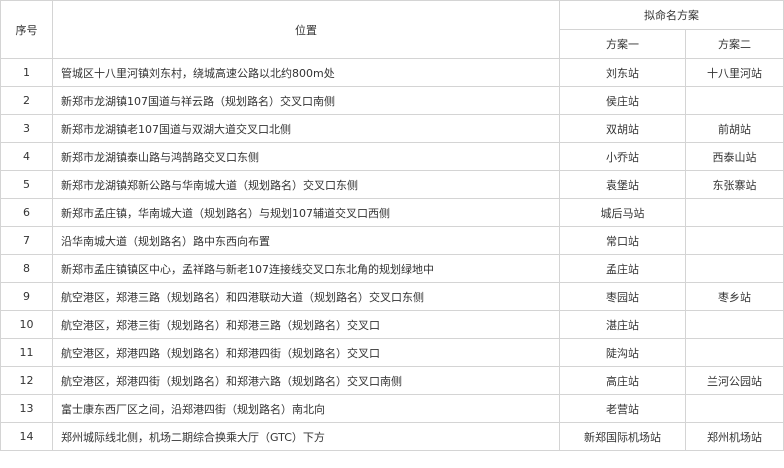  What do you see at coordinates (734, 128) in the screenshot?
I see `row-plan2: 前胡站` at bounding box center [734, 128].